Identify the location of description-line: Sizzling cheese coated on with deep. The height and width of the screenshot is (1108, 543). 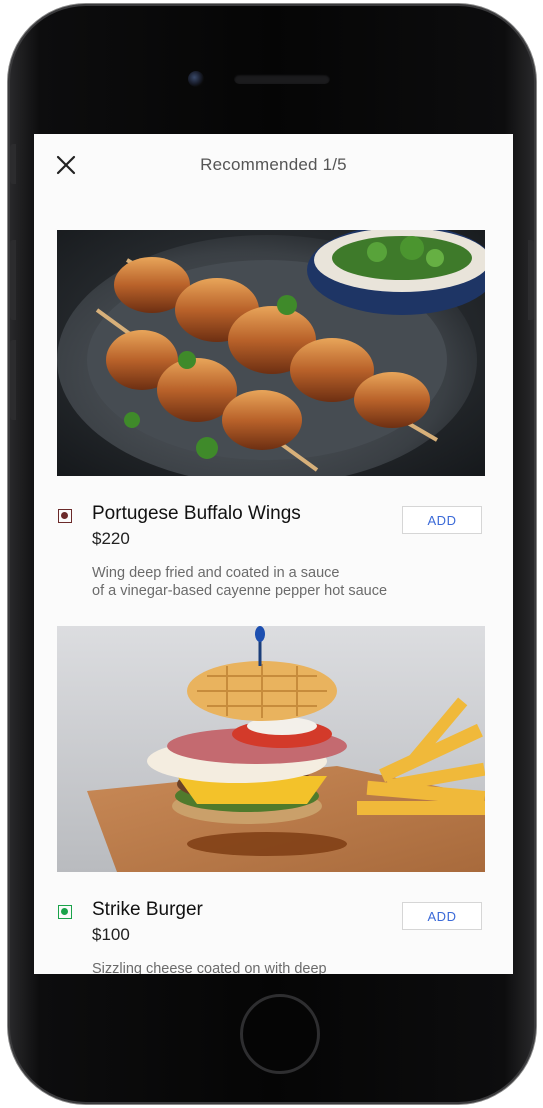
(209, 967).